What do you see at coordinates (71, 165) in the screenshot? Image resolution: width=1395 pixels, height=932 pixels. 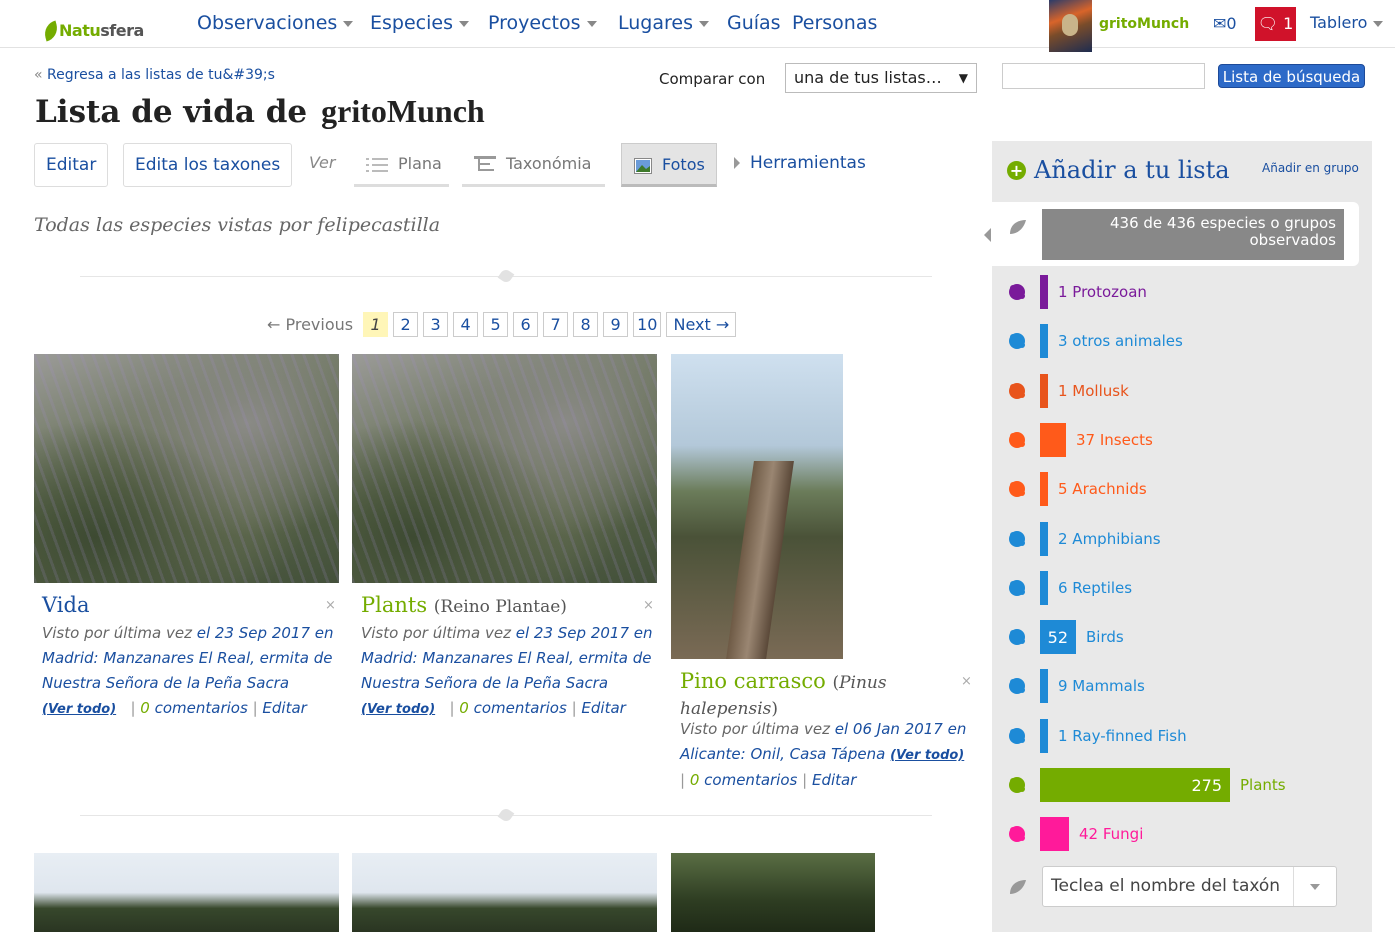 I see `edit-button: Editar` at bounding box center [71, 165].